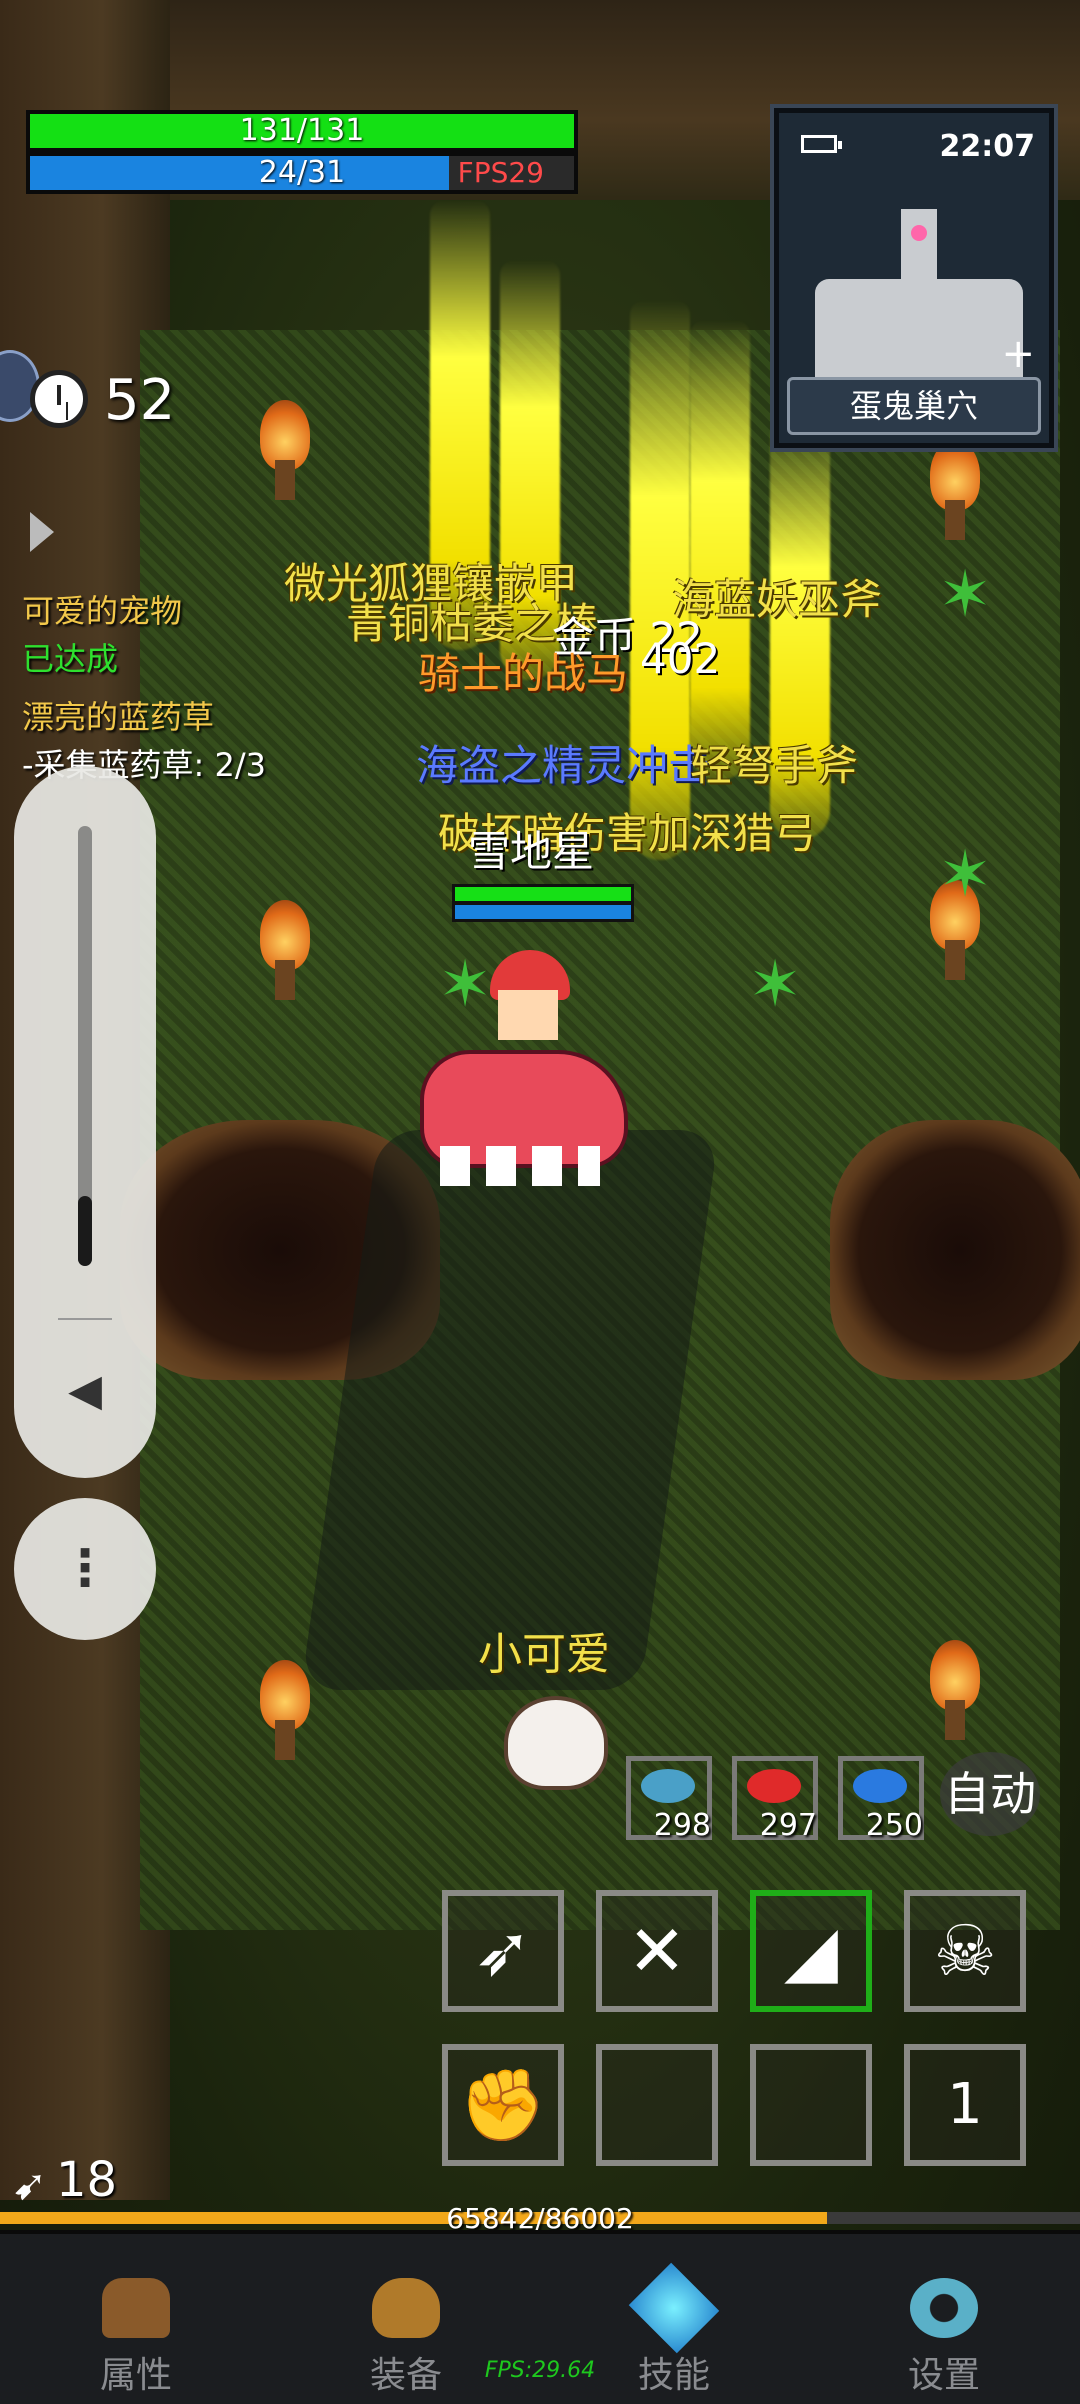  Describe the element at coordinates (563, 762) in the screenshot. I see `item-label: 海盗之精灵冲击` at that location.